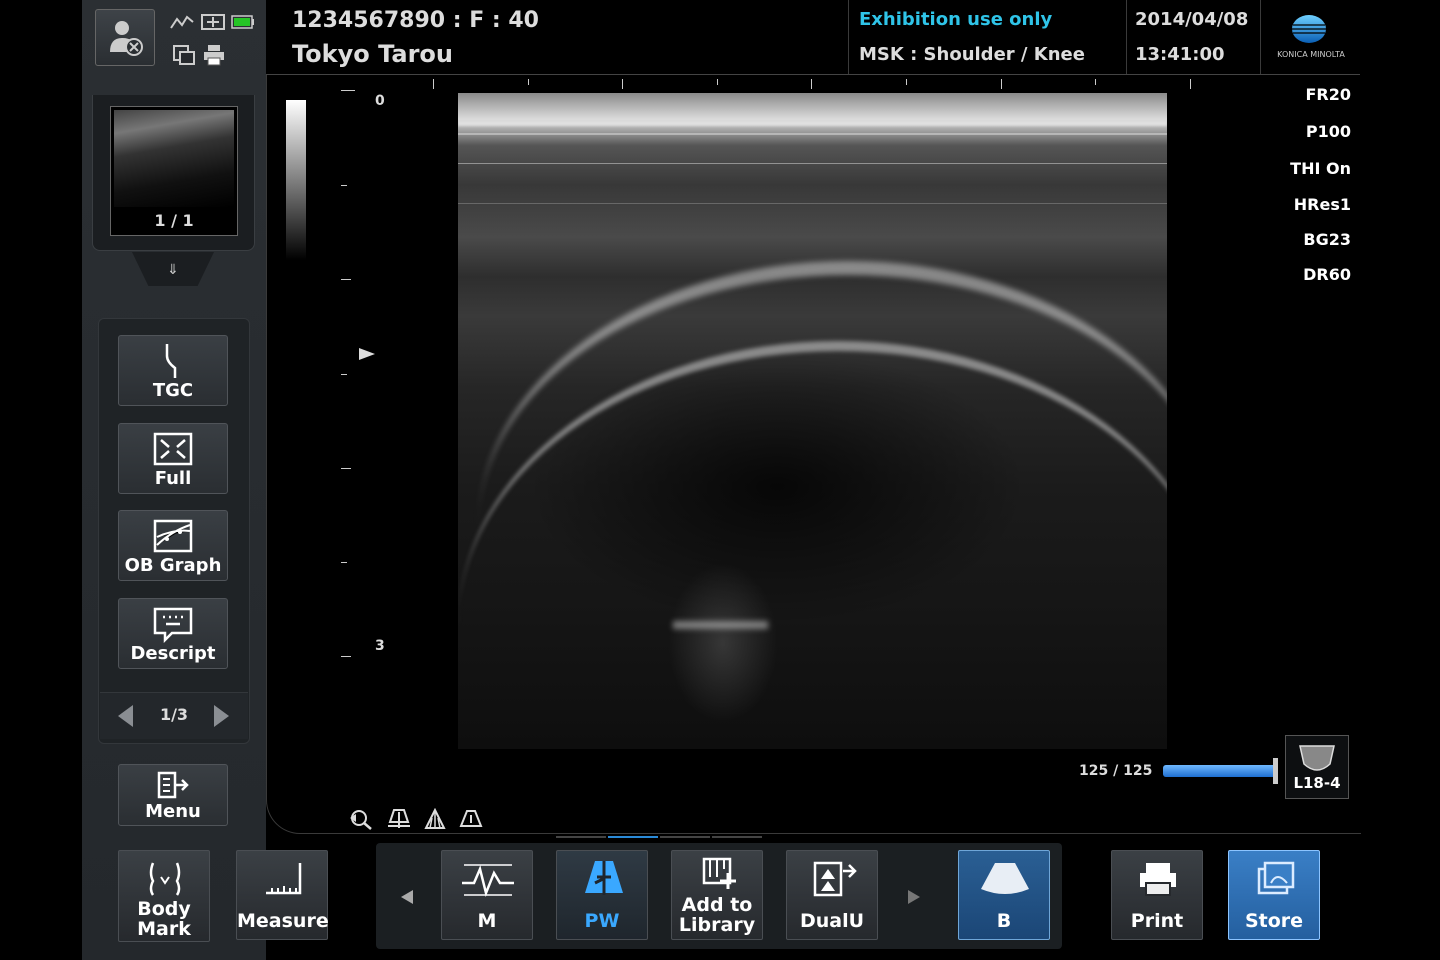  What do you see at coordinates (173, 653) in the screenshot?
I see `descript-label: Descript` at bounding box center [173, 653].